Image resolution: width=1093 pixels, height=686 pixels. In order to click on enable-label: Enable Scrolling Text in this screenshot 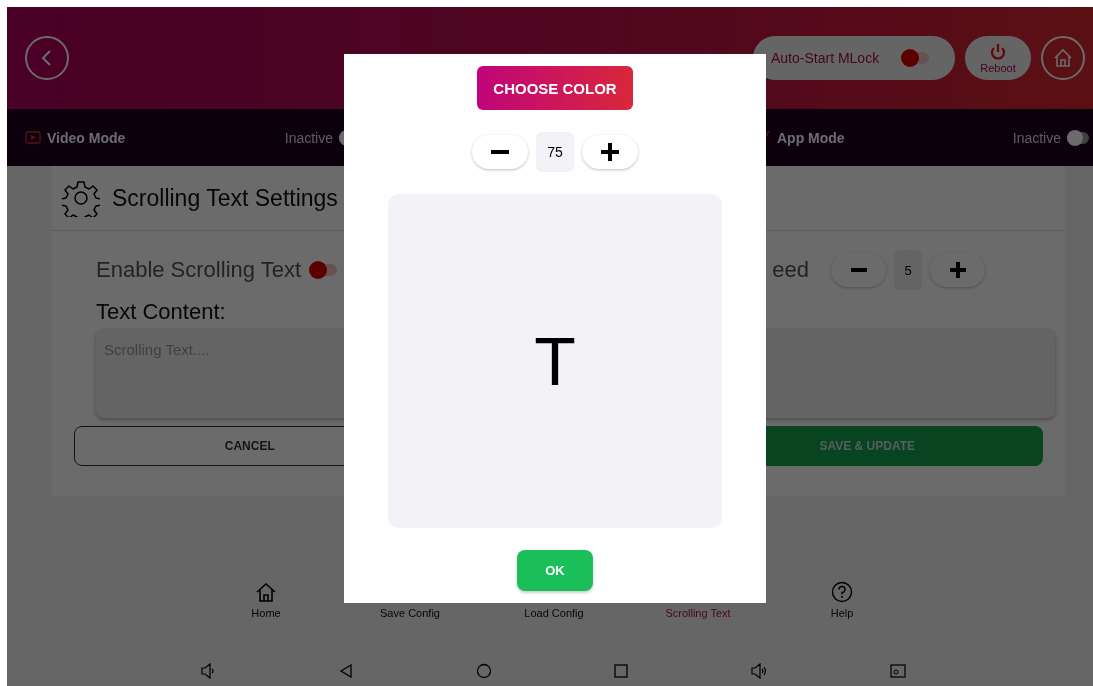, I will do `click(199, 270)`.